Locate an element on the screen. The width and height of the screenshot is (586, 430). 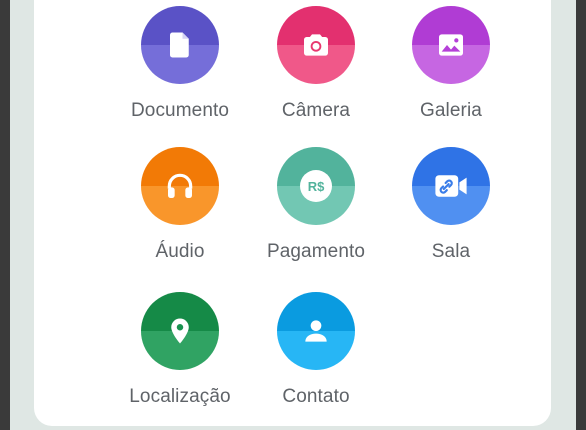
attach-contact-button: Contato is located at coordinates (316, 350).